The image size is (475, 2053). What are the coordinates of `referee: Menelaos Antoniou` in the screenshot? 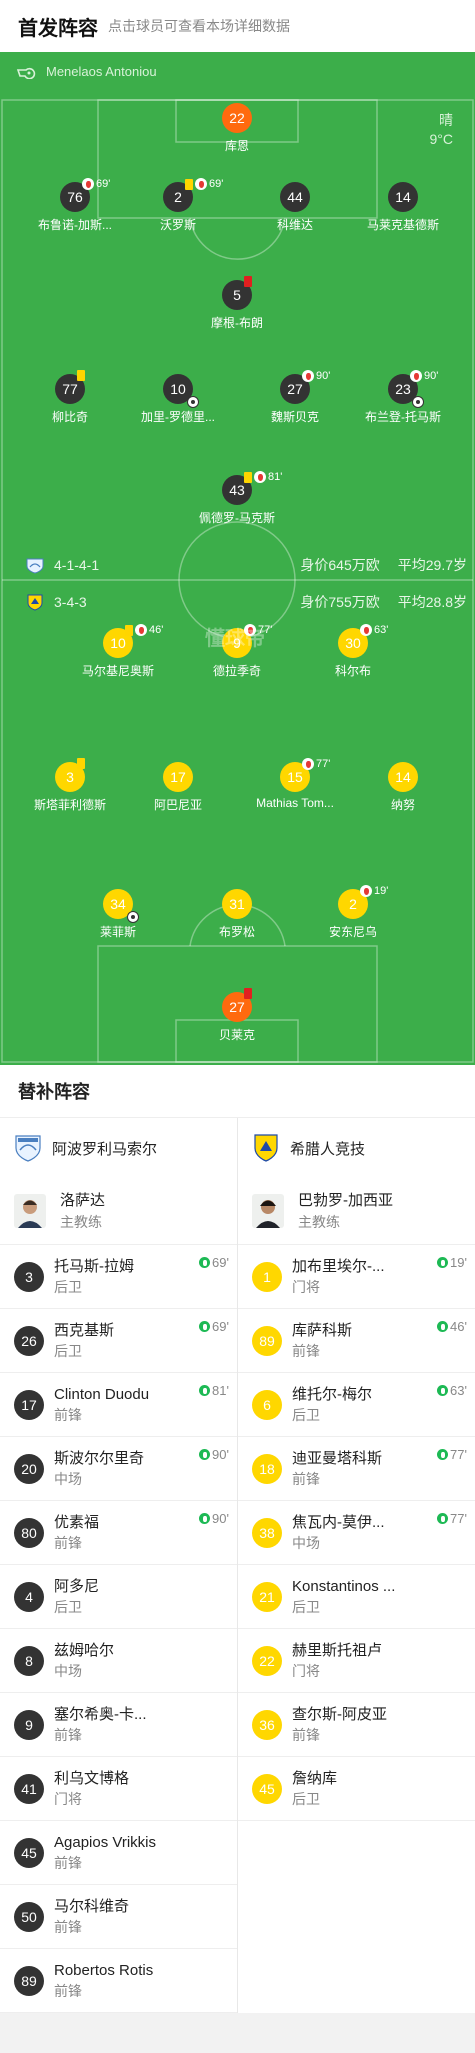 It's located at (86, 71).